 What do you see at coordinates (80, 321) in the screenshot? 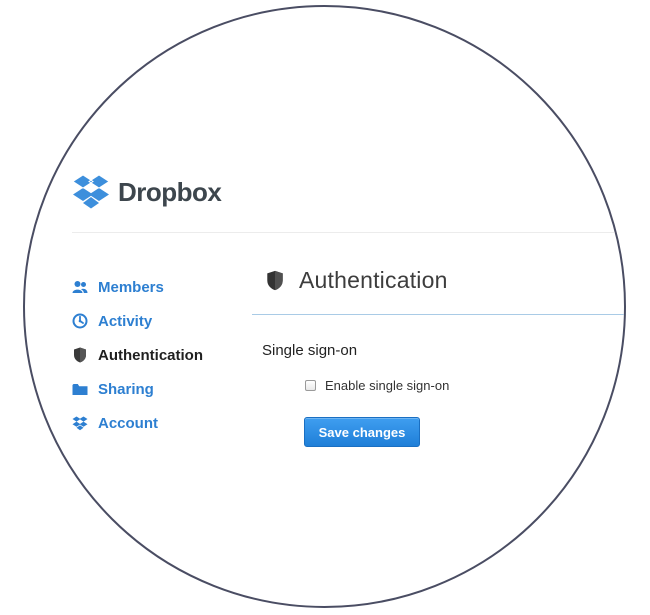
I see `activity-icon` at bounding box center [80, 321].